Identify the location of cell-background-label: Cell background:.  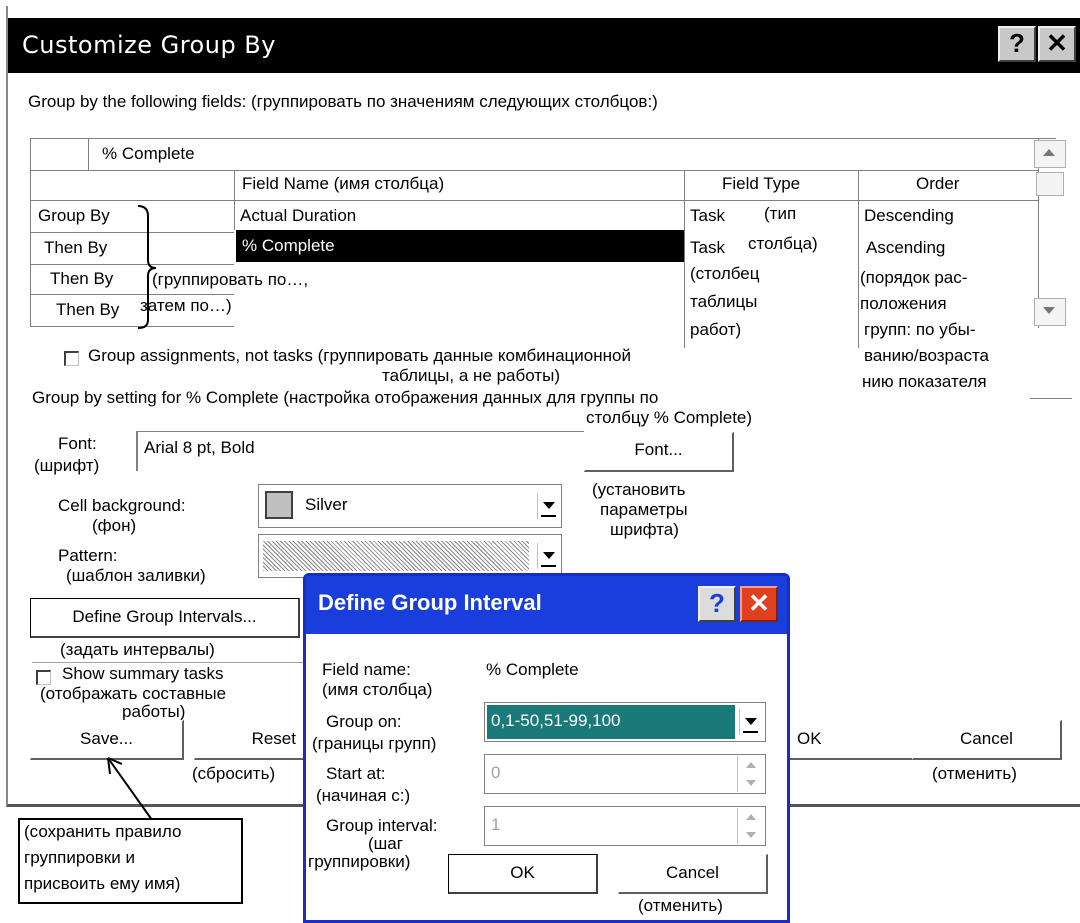
(122, 505).